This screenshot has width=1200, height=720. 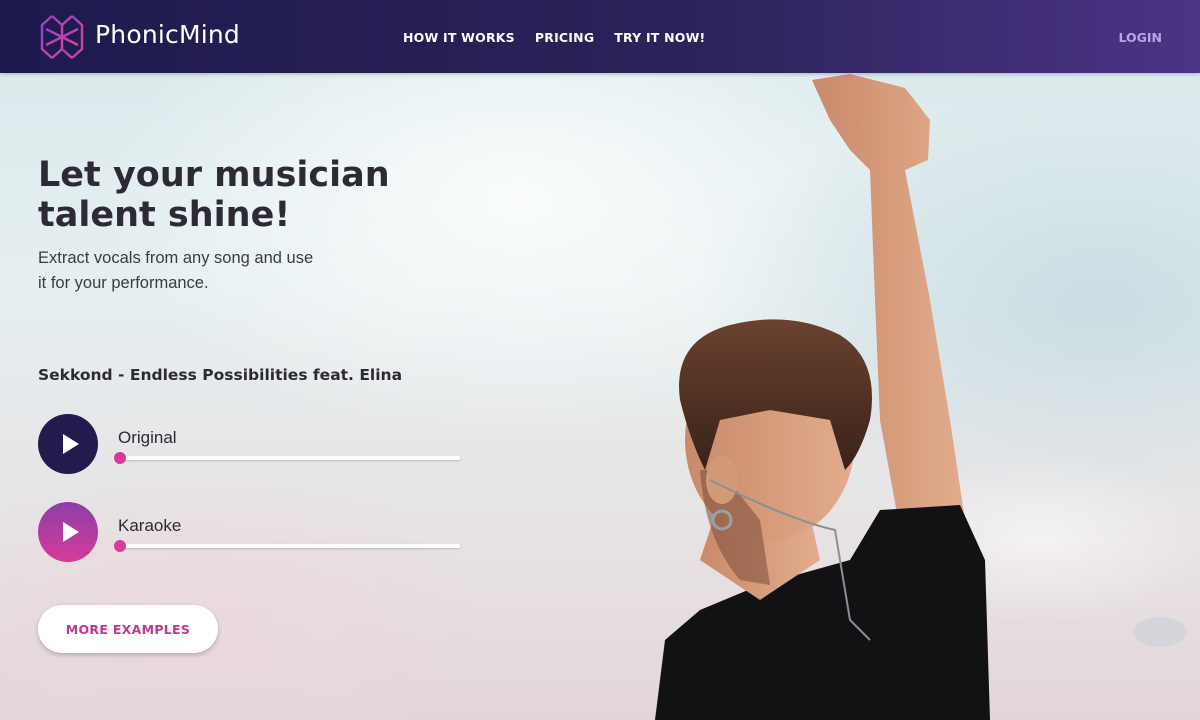 What do you see at coordinates (564, 37) in the screenshot?
I see `nav-pricing-link: PRICING` at bounding box center [564, 37].